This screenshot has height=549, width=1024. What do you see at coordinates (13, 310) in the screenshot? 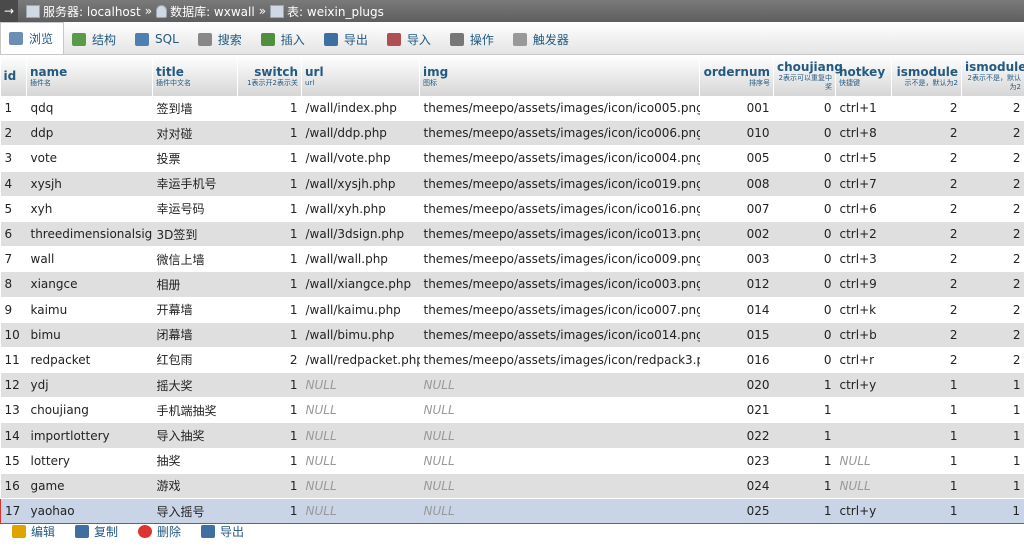
I see `cell-id: 9` at bounding box center [13, 310].